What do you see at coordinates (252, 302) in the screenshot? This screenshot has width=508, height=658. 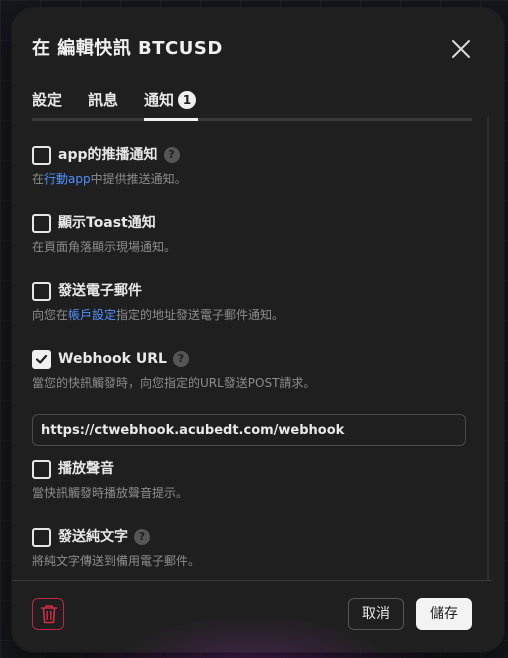 I see `email-option: 發送電子郵件 向您在帳戶設定指定的地址發送電子郵件通知。` at bounding box center [252, 302].